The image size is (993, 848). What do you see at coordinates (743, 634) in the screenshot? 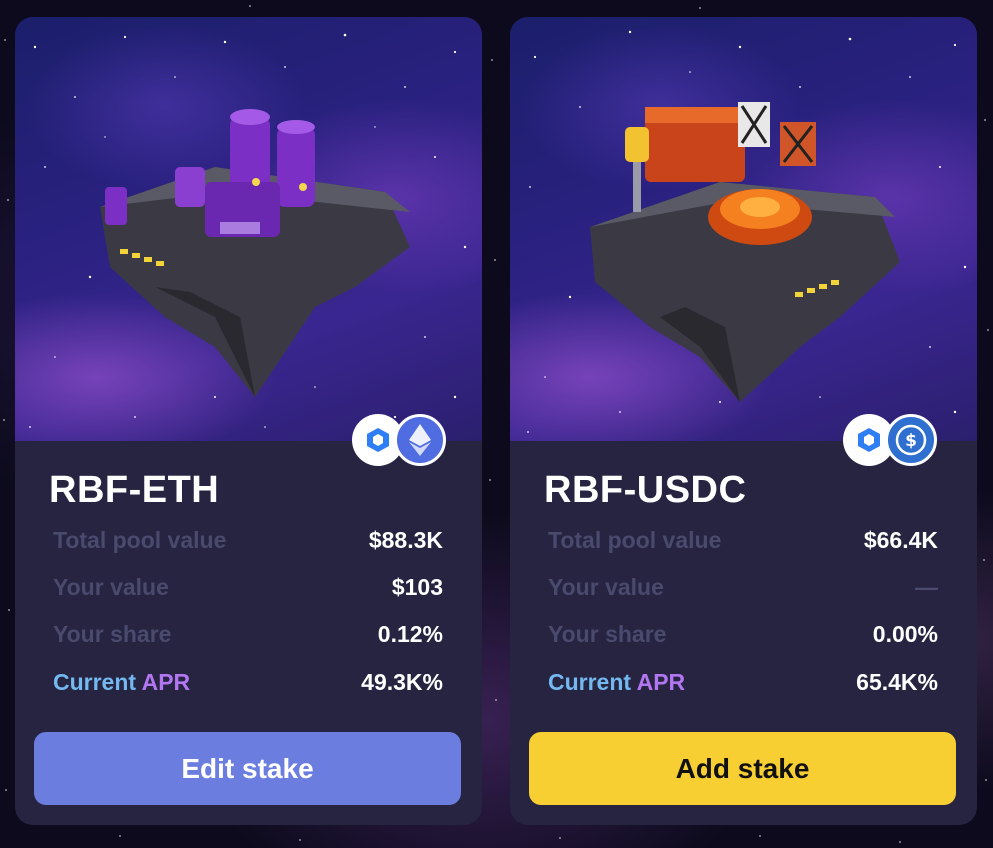
I see `stat-row-your-share: Your share 0.00%` at bounding box center [743, 634].